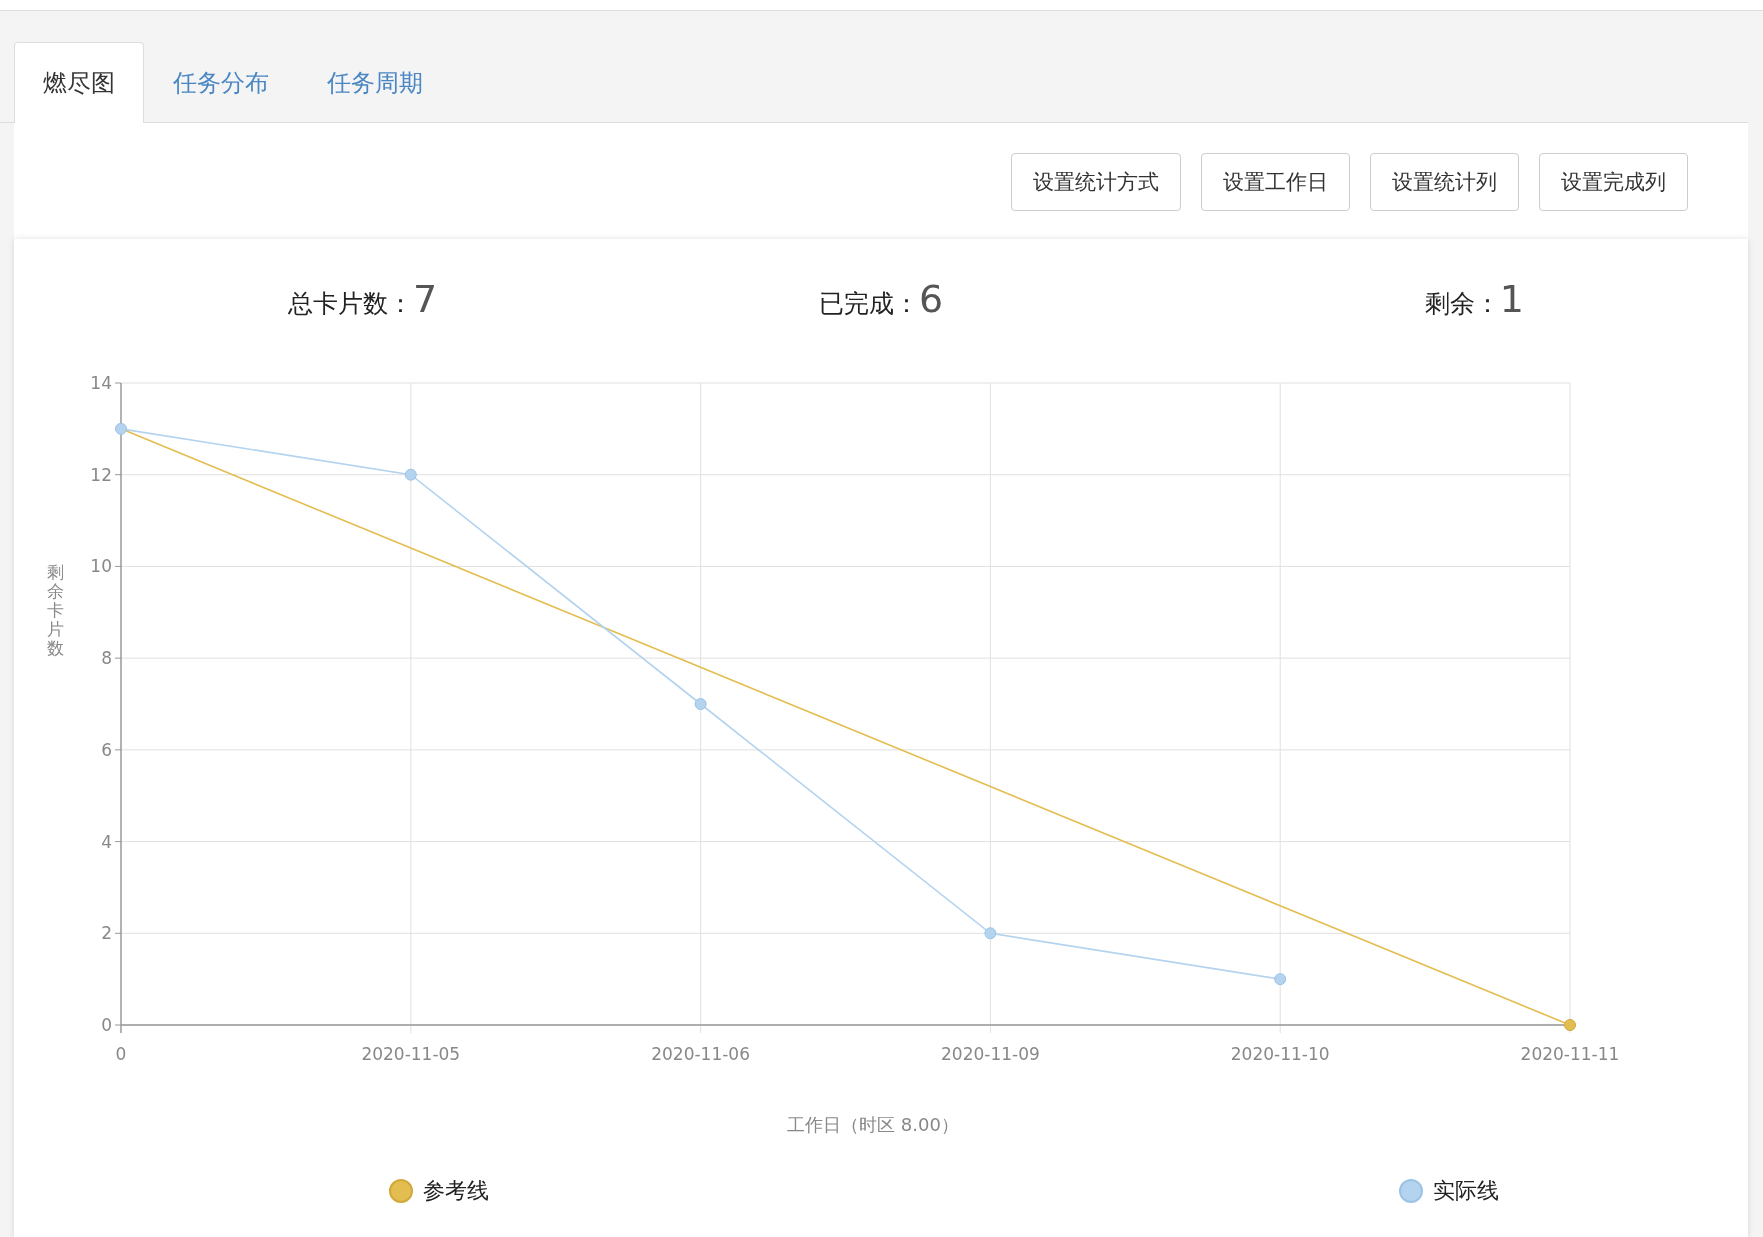 The image size is (1763, 1237). What do you see at coordinates (990, 1054) in the screenshot?
I see `x-tick-label: 2020-11-09` at bounding box center [990, 1054].